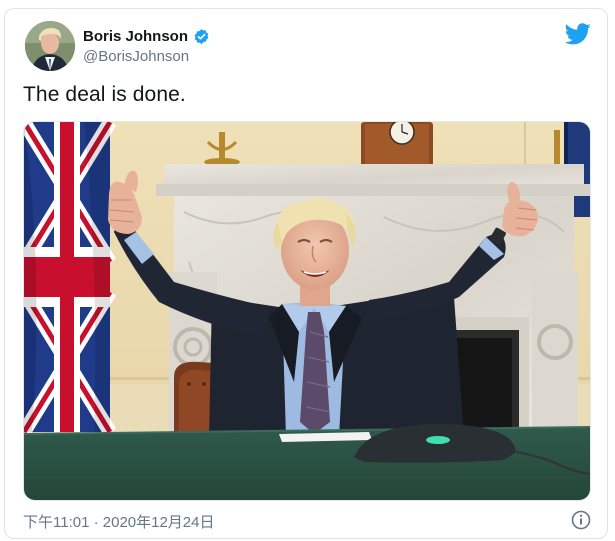  Describe the element at coordinates (146, 56) in the screenshot. I see `handle: @BorisJohnson` at that location.